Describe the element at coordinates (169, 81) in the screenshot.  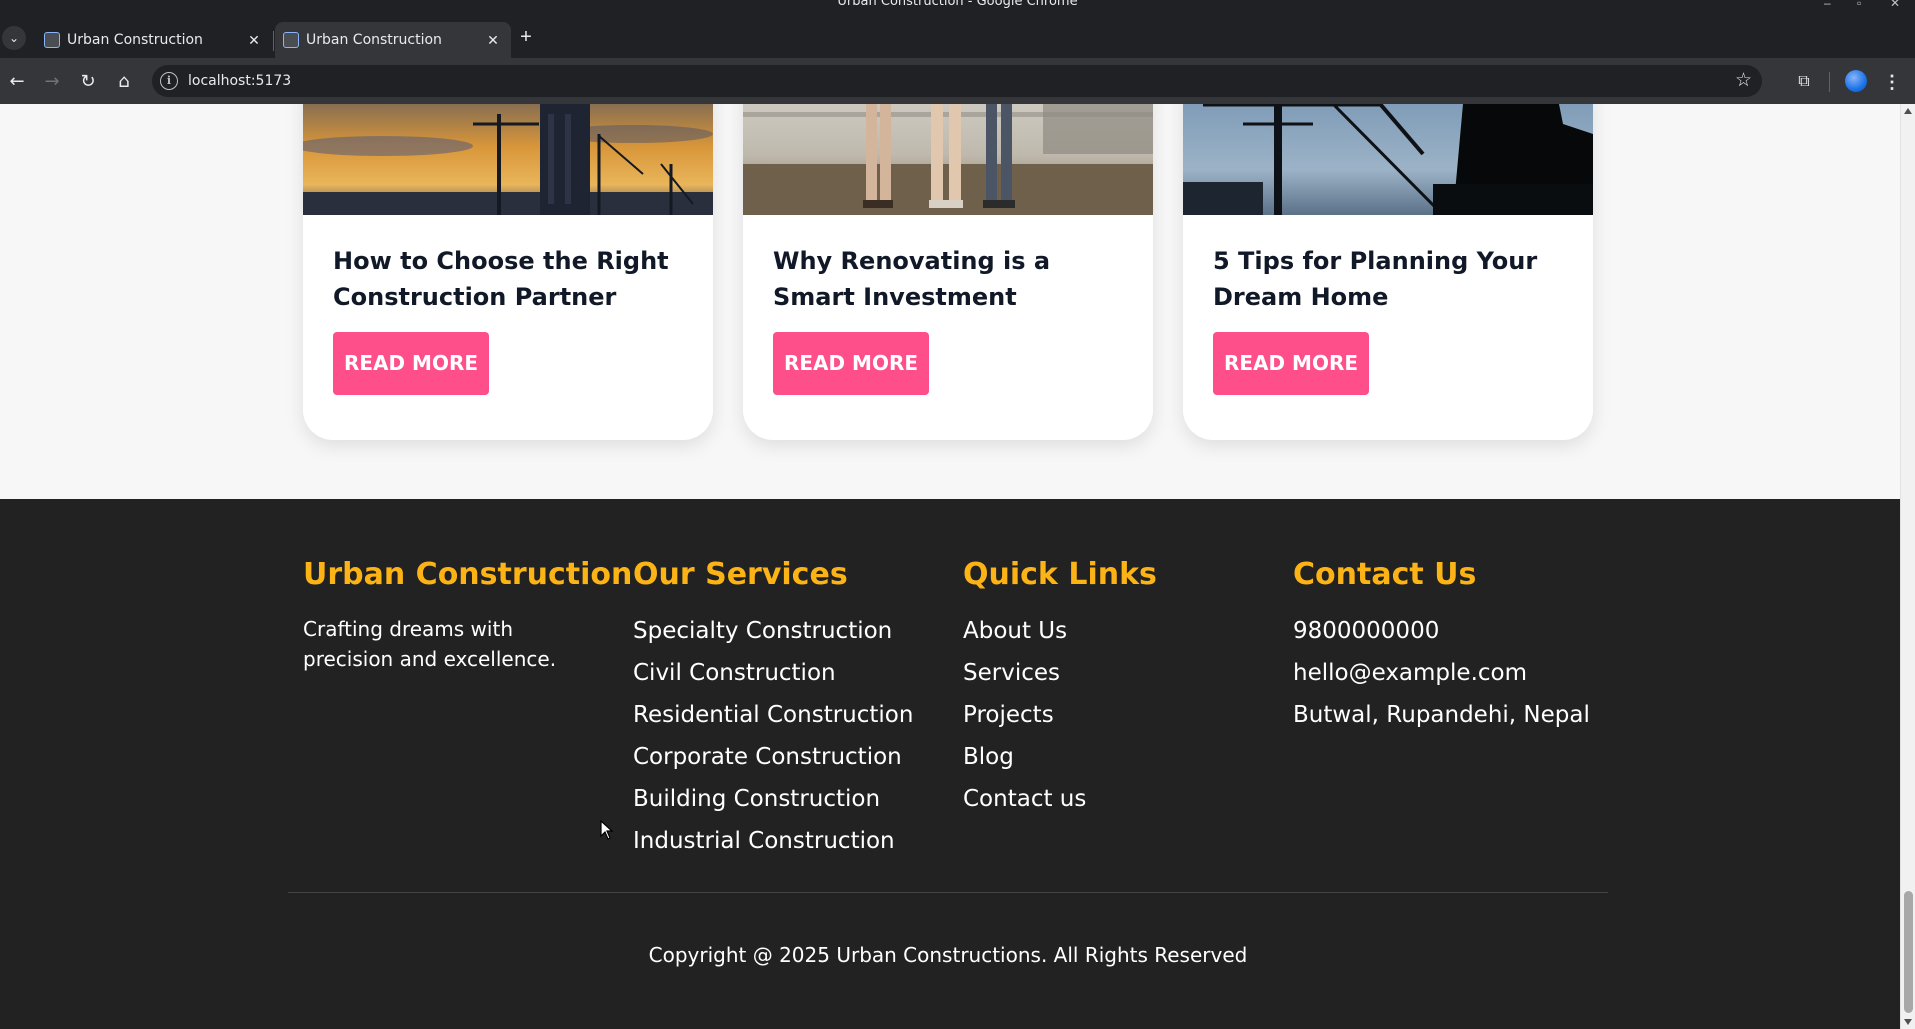
I see `site-info-icon: i` at that location.